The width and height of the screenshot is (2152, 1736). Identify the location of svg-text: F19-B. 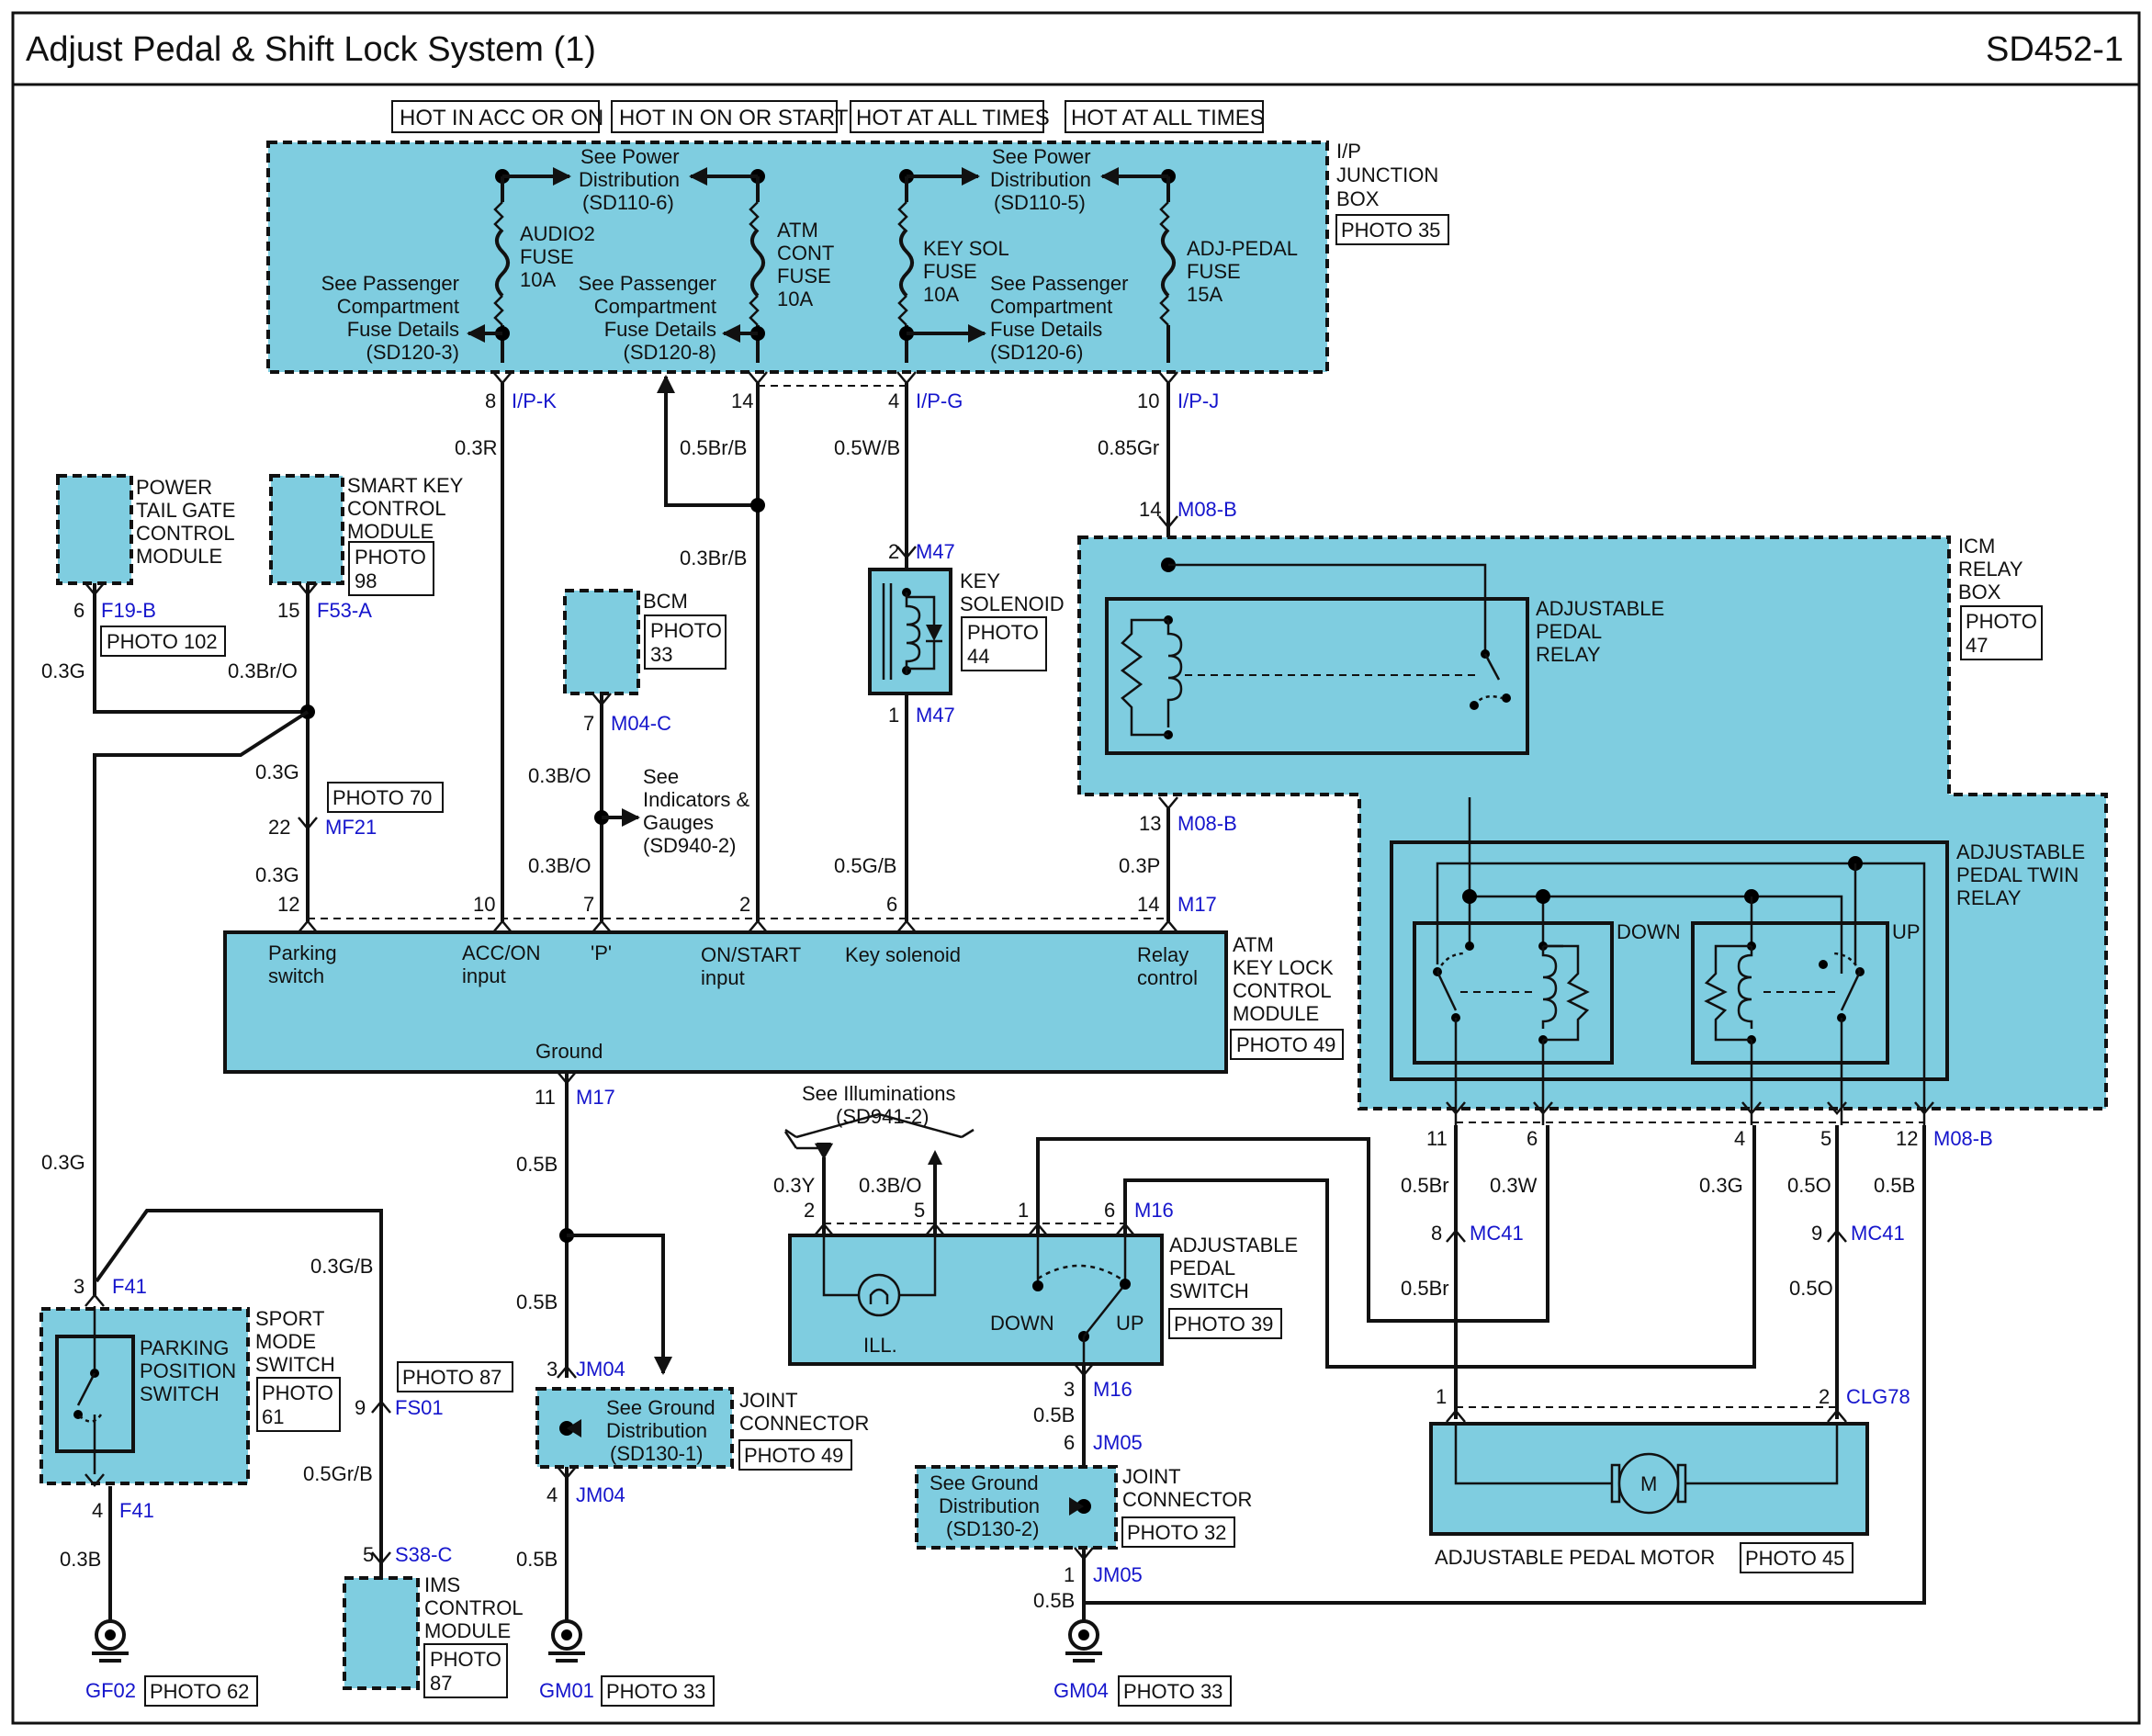
(128, 610).